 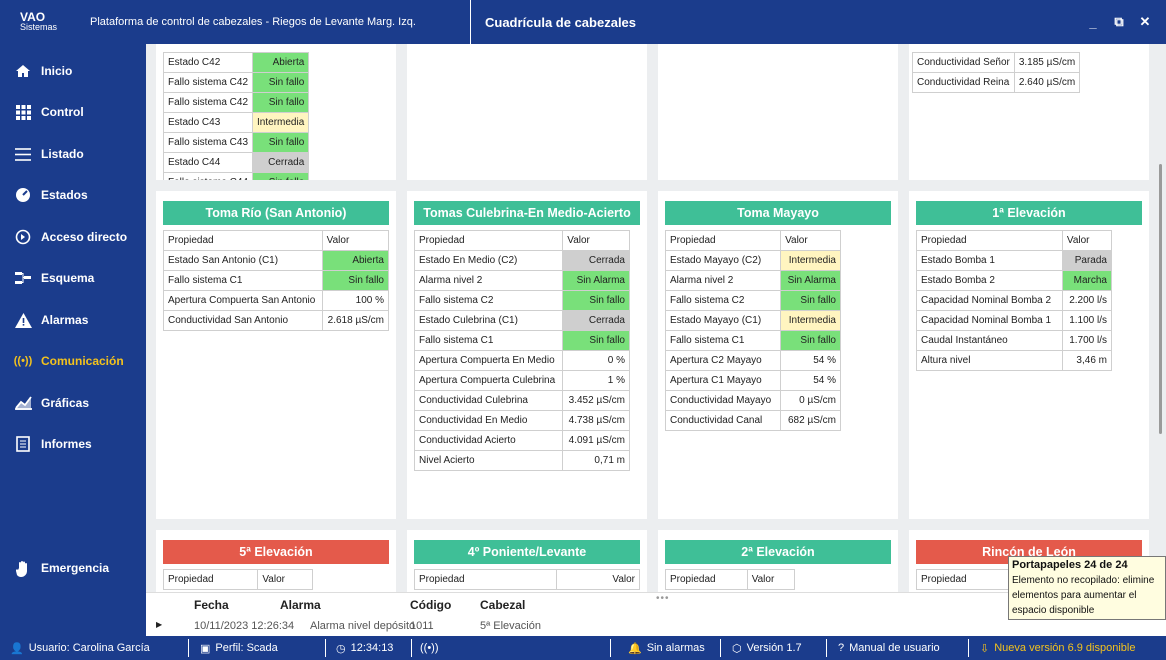 I want to click on sidebar-item-inicio: Inicio, so click(x=43, y=71).